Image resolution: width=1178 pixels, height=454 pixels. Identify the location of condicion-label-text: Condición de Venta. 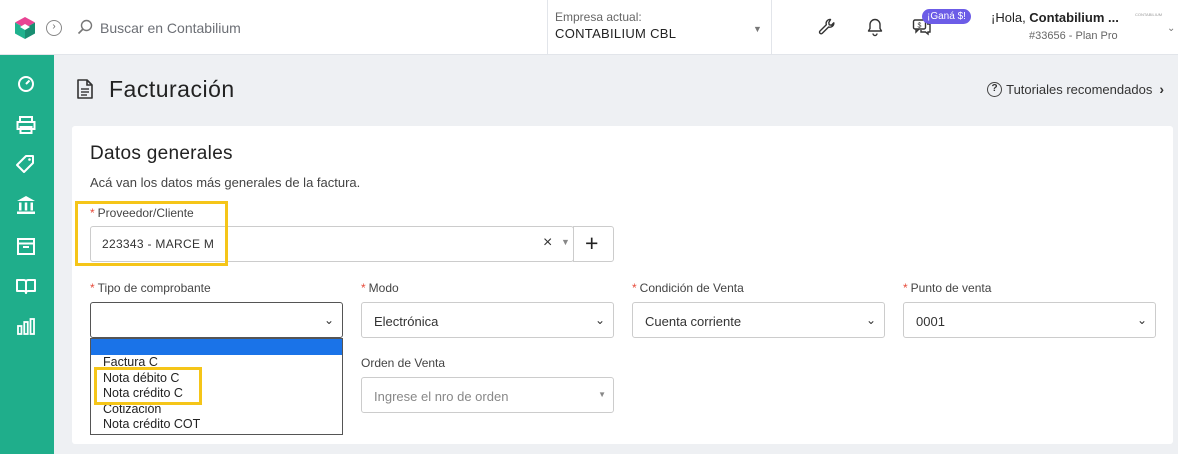
(691, 288).